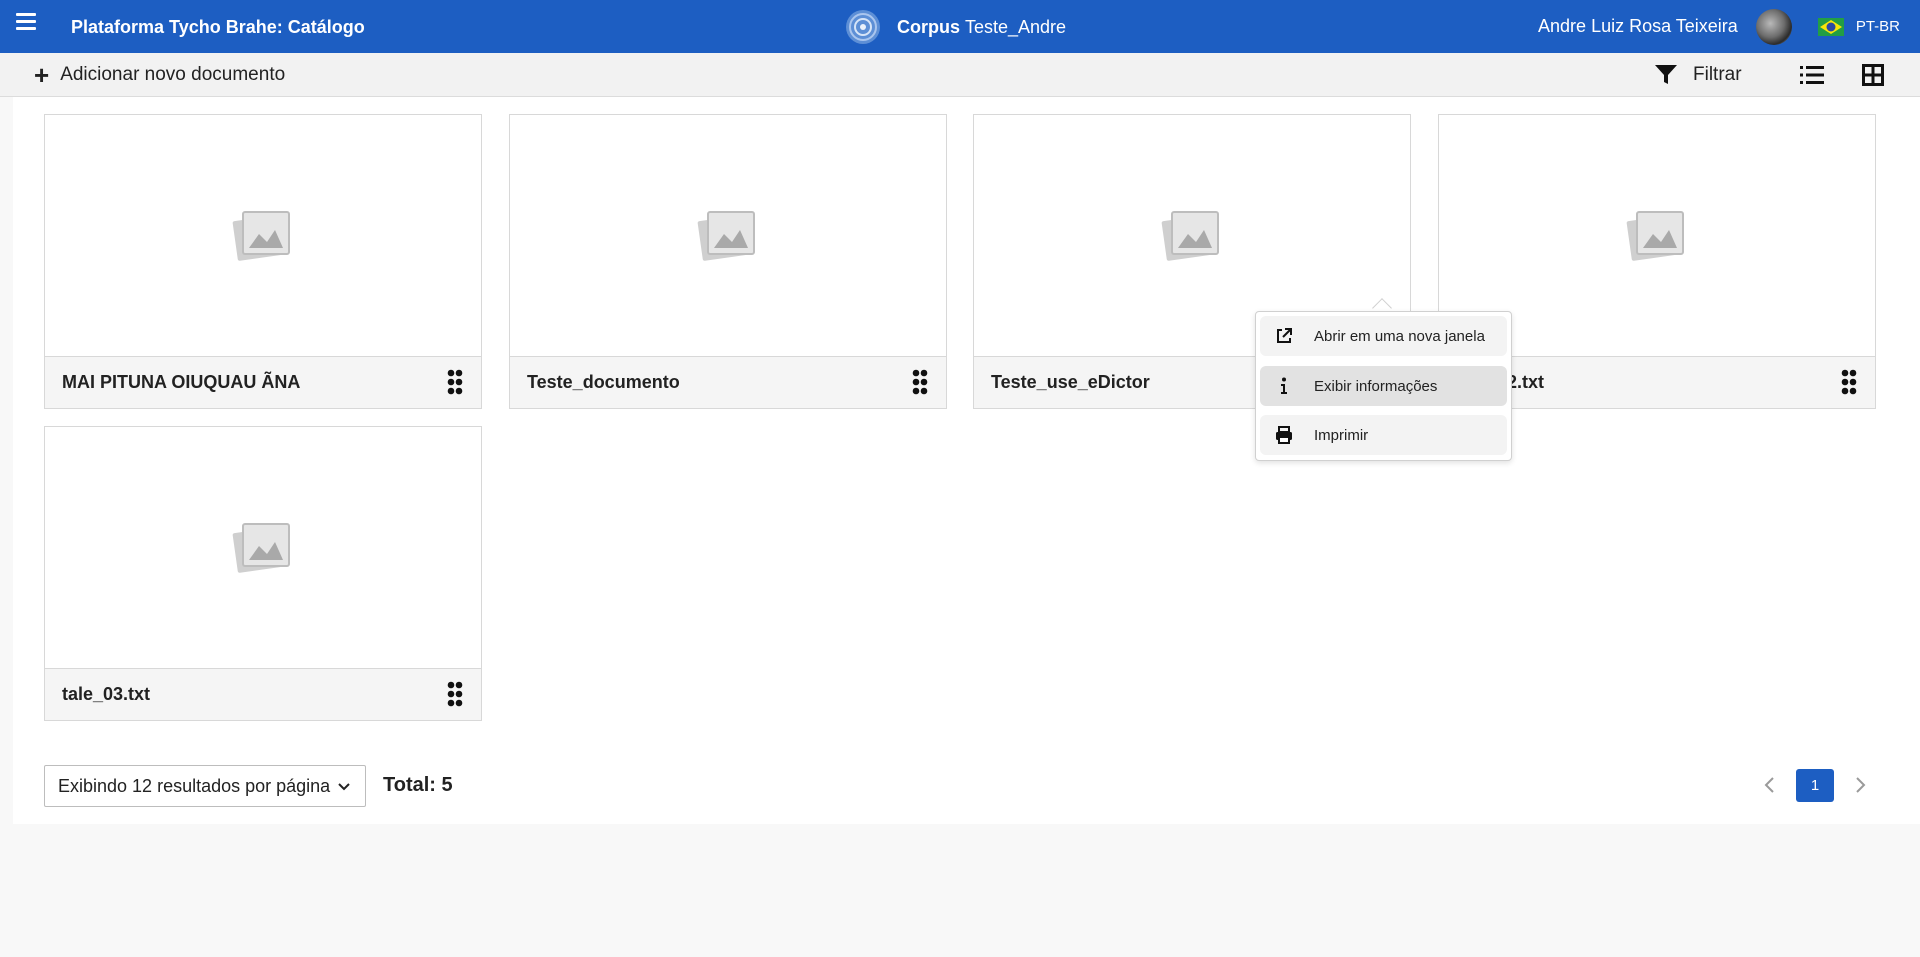  What do you see at coordinates (1284, 435) in the screenshot?
I see `printer-icon` at bounding box center [1284, 435].